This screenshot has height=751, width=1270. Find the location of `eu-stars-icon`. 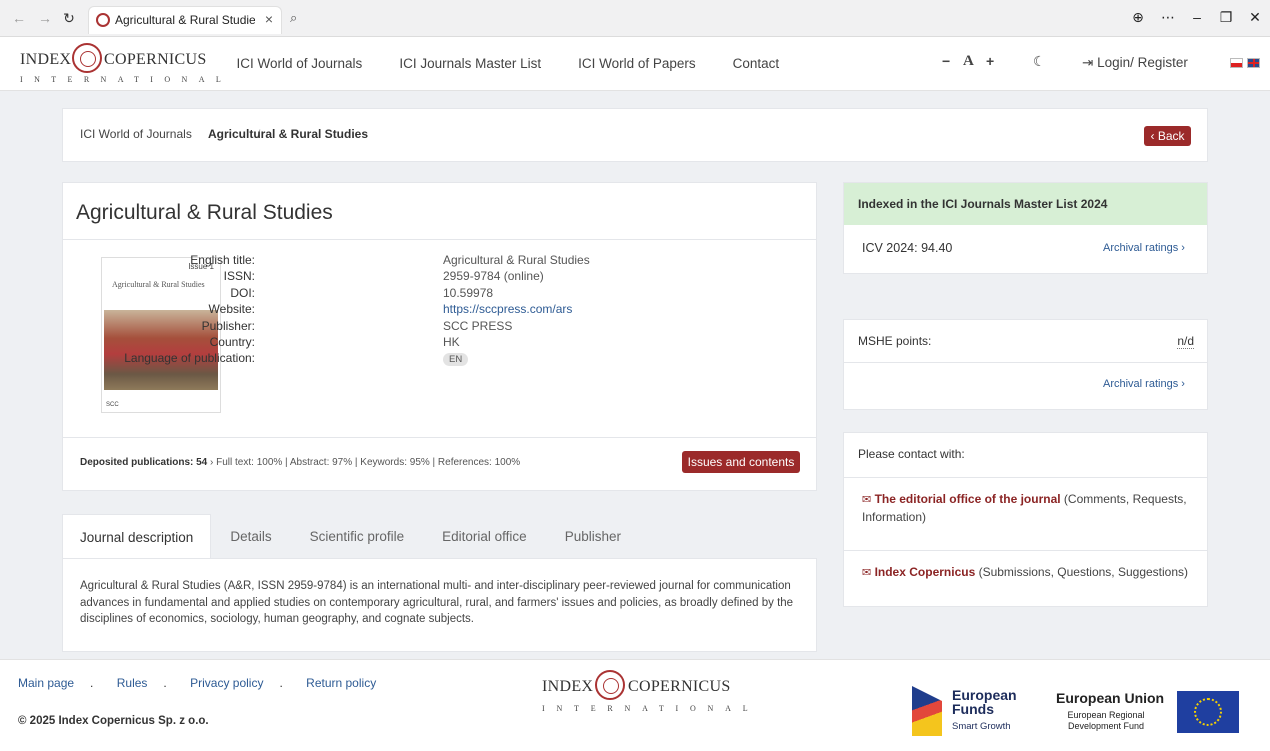

eu-stars-icon is located at coordinates (1208, 712).